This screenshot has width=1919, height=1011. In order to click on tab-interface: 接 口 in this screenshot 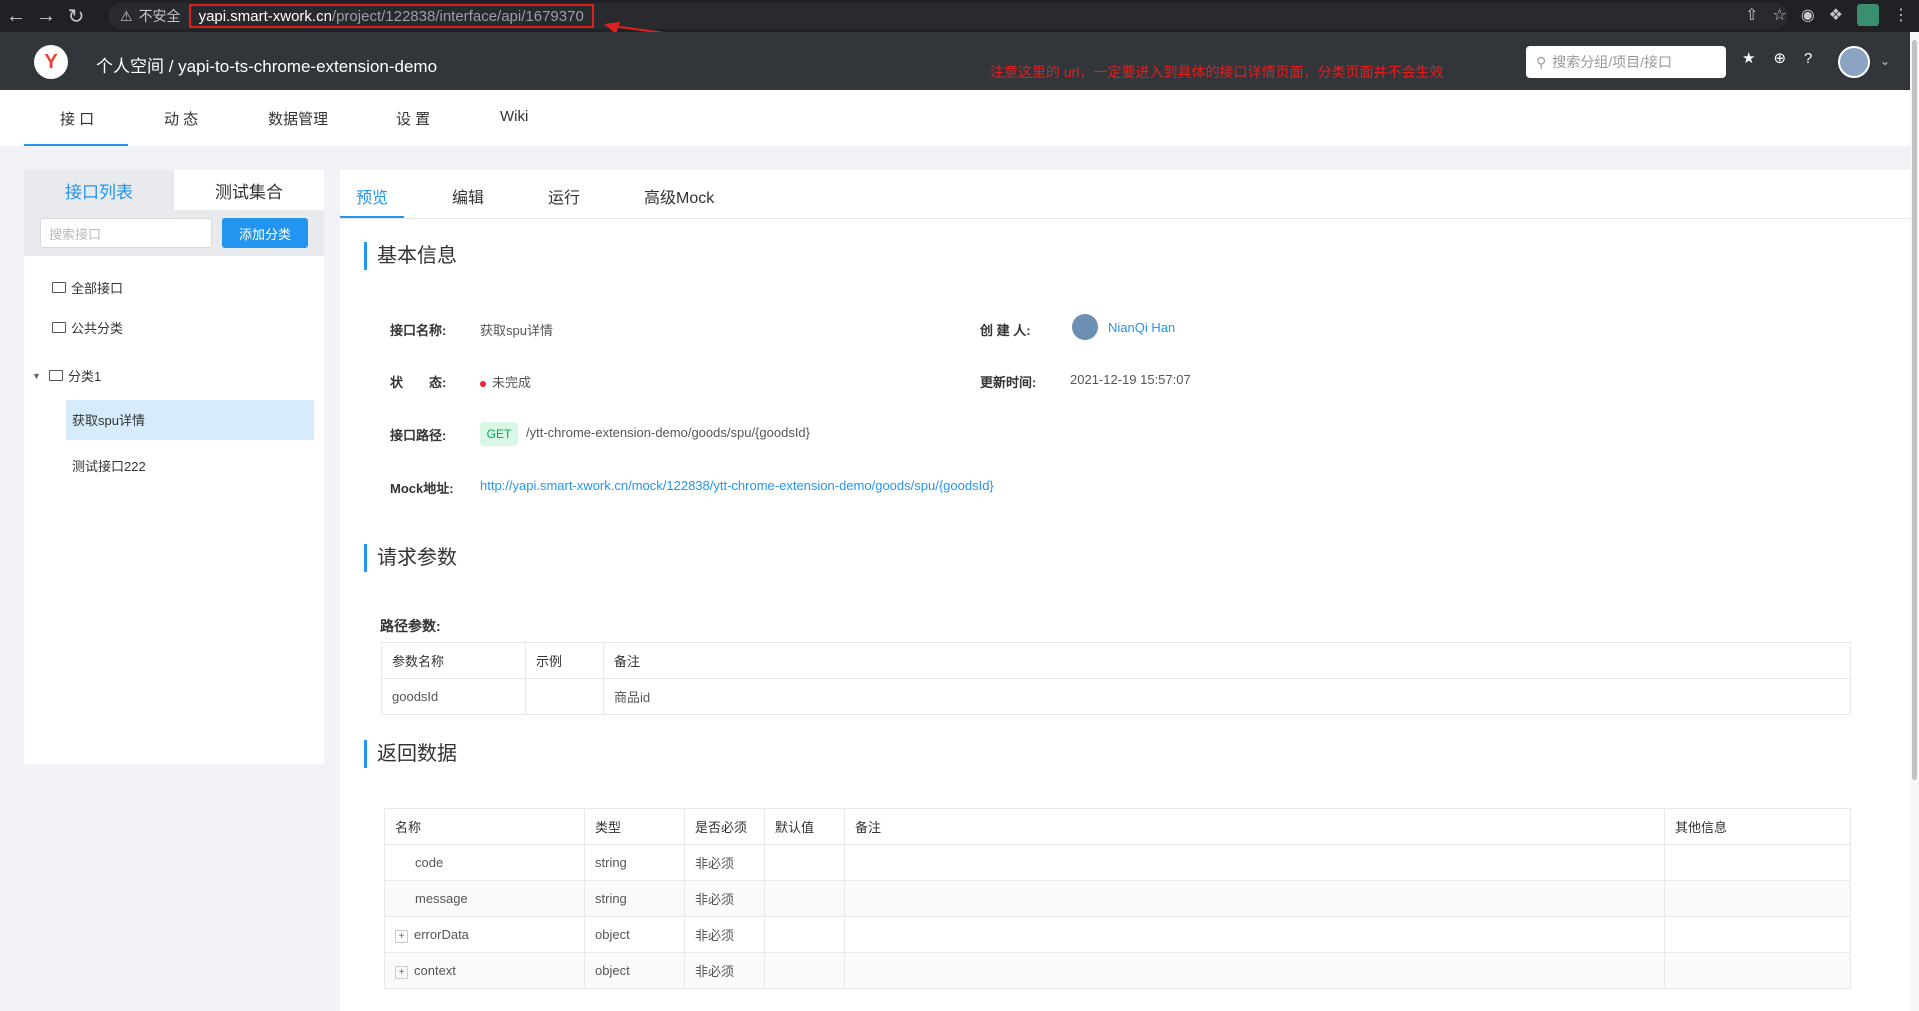, I will do `click(77, 118)`.